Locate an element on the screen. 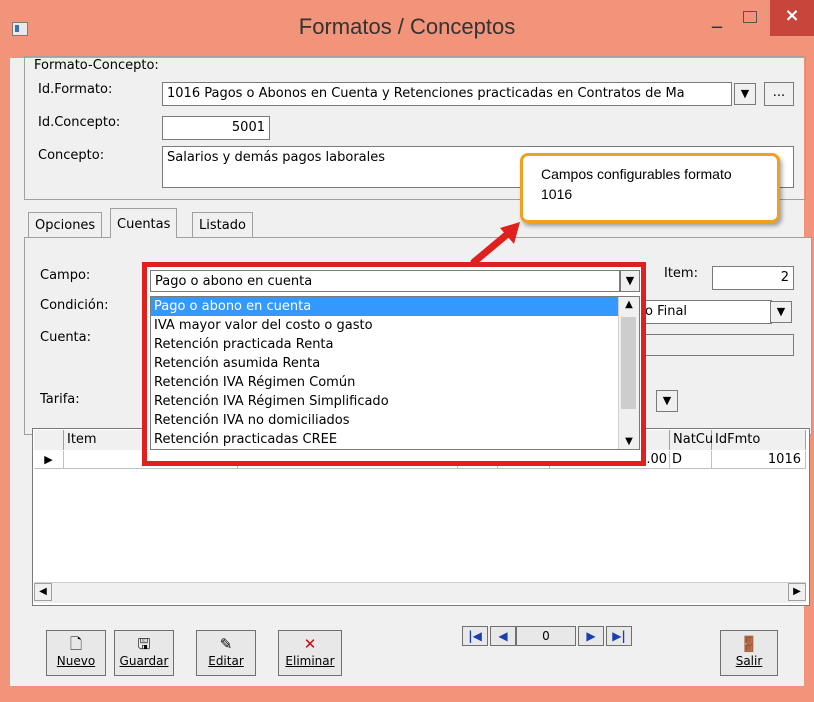 The height and width of the screenshot is (702, 814). campo-option: Retención practicadas CREE is located at coordinates (395, 439).